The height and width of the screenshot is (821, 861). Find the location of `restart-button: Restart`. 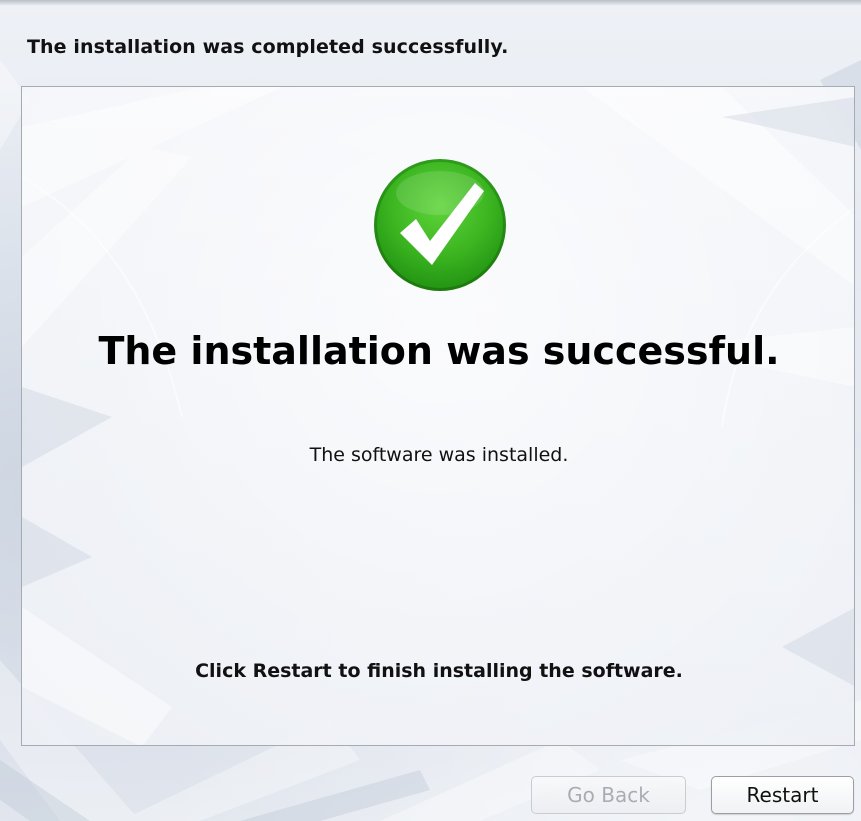

restart-button: Restart is located at coordinates (782, 795).